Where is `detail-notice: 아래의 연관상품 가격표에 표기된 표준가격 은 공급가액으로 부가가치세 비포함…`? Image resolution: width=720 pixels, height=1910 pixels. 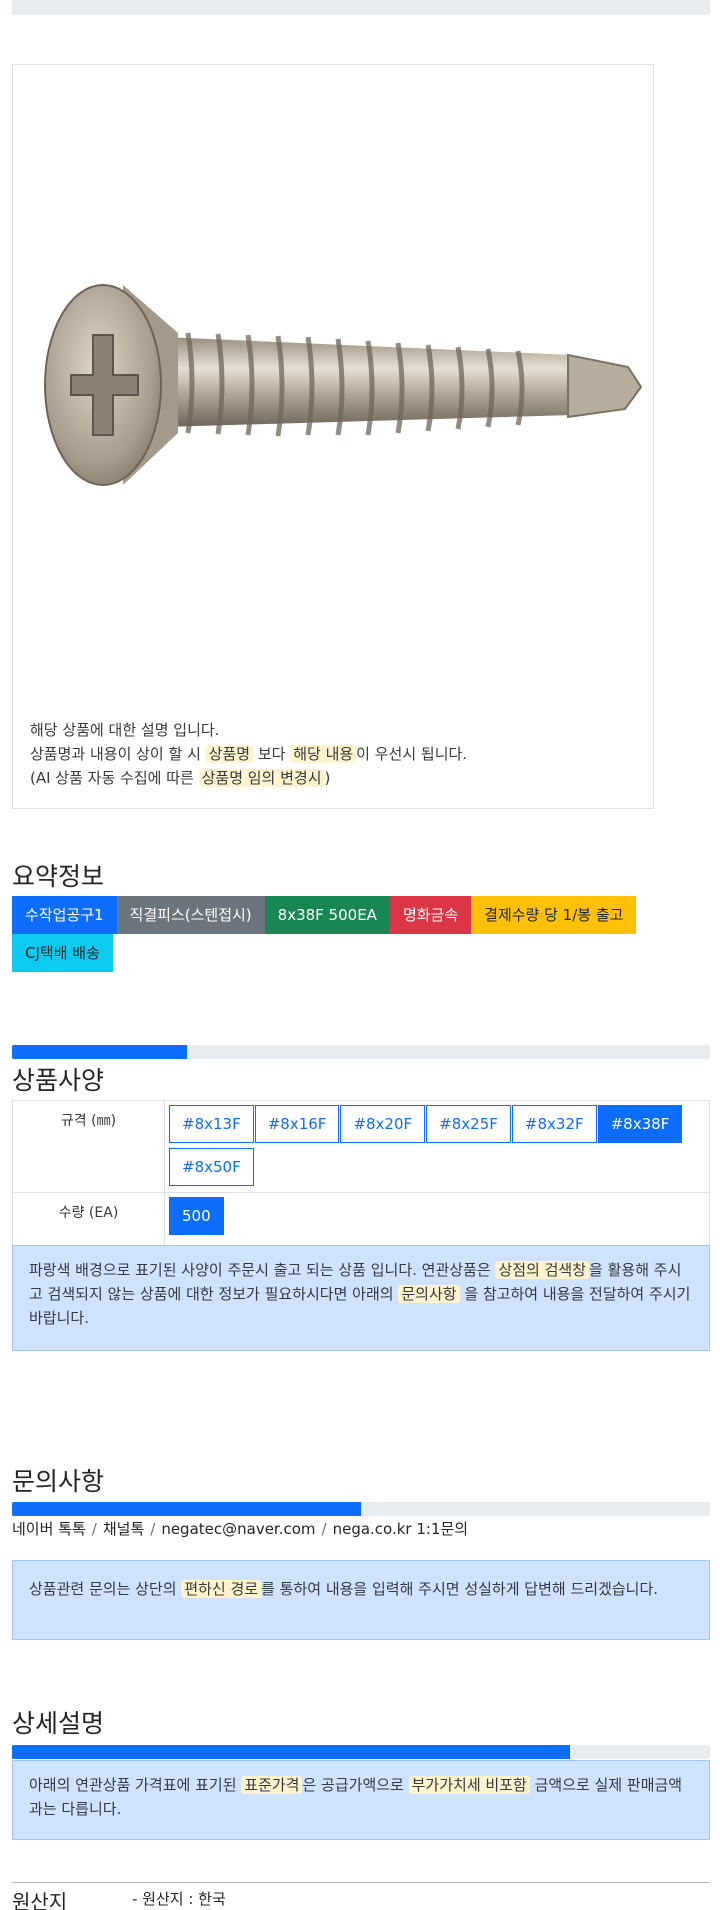
detail-notice: 아래의 연관상품 가격표에 표기된 표준가격 은 공급가액으로 부가가치세 비포함… is located at coordinates (361, 1800).